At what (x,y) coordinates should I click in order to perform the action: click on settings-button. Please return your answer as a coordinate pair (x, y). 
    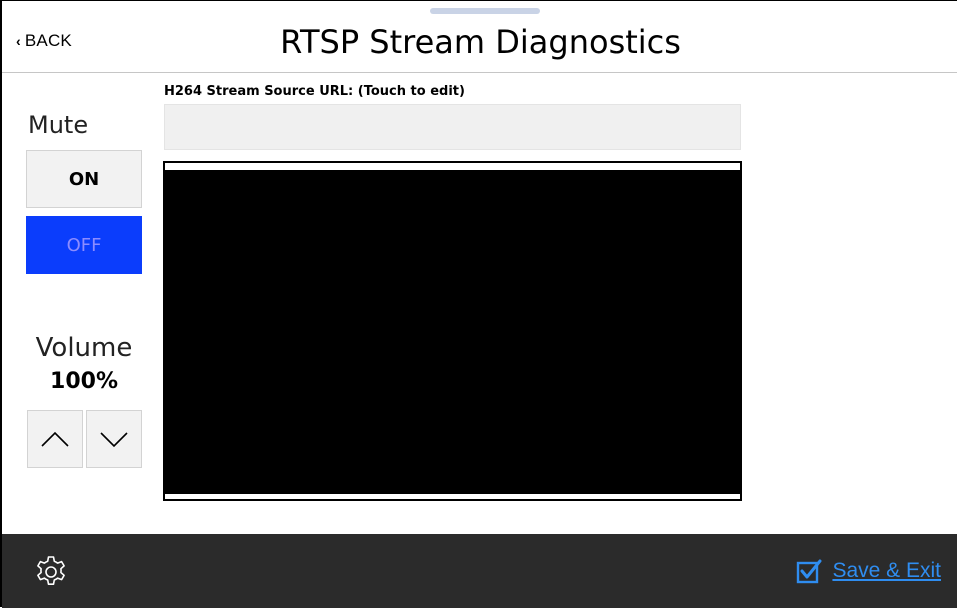
    Looking at the image, I should click on (51, 572).